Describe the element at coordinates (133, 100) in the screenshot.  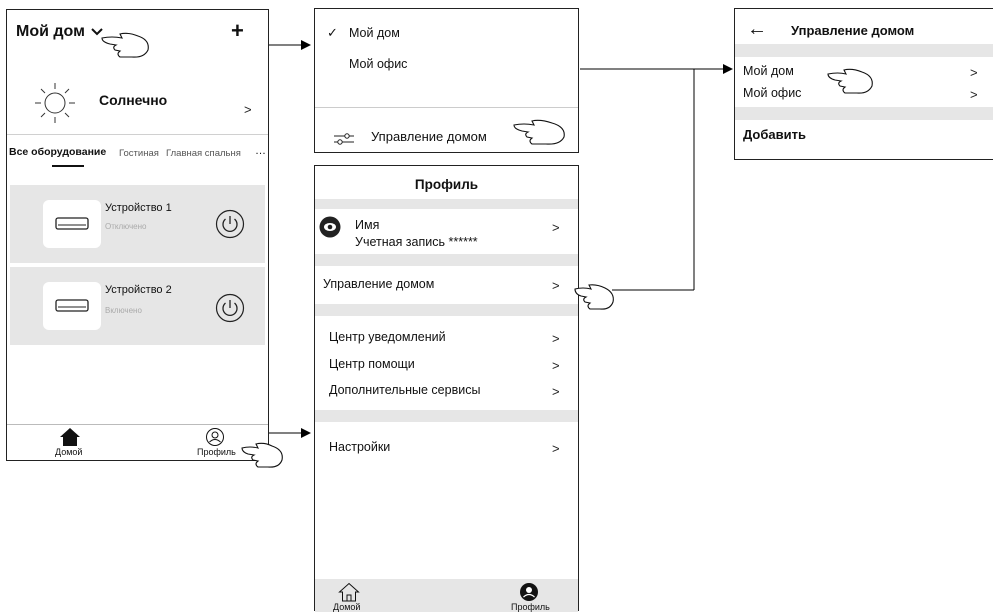
I see `weather-label: Солнечно` at that location.